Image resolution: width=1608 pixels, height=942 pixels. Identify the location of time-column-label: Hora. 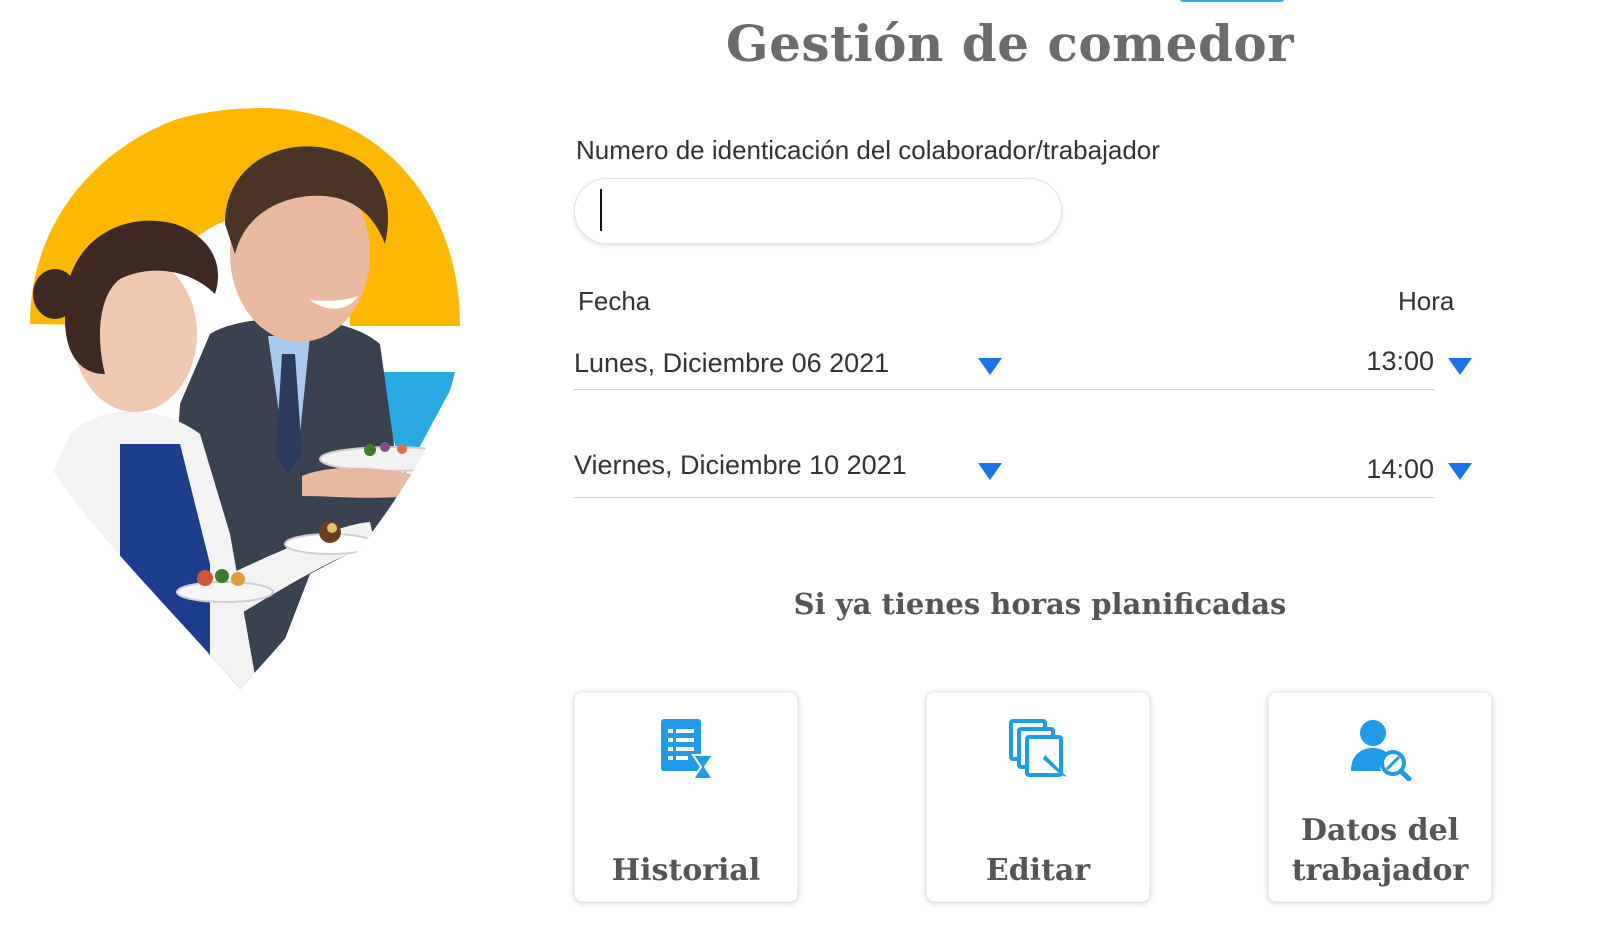
(1426, 301).